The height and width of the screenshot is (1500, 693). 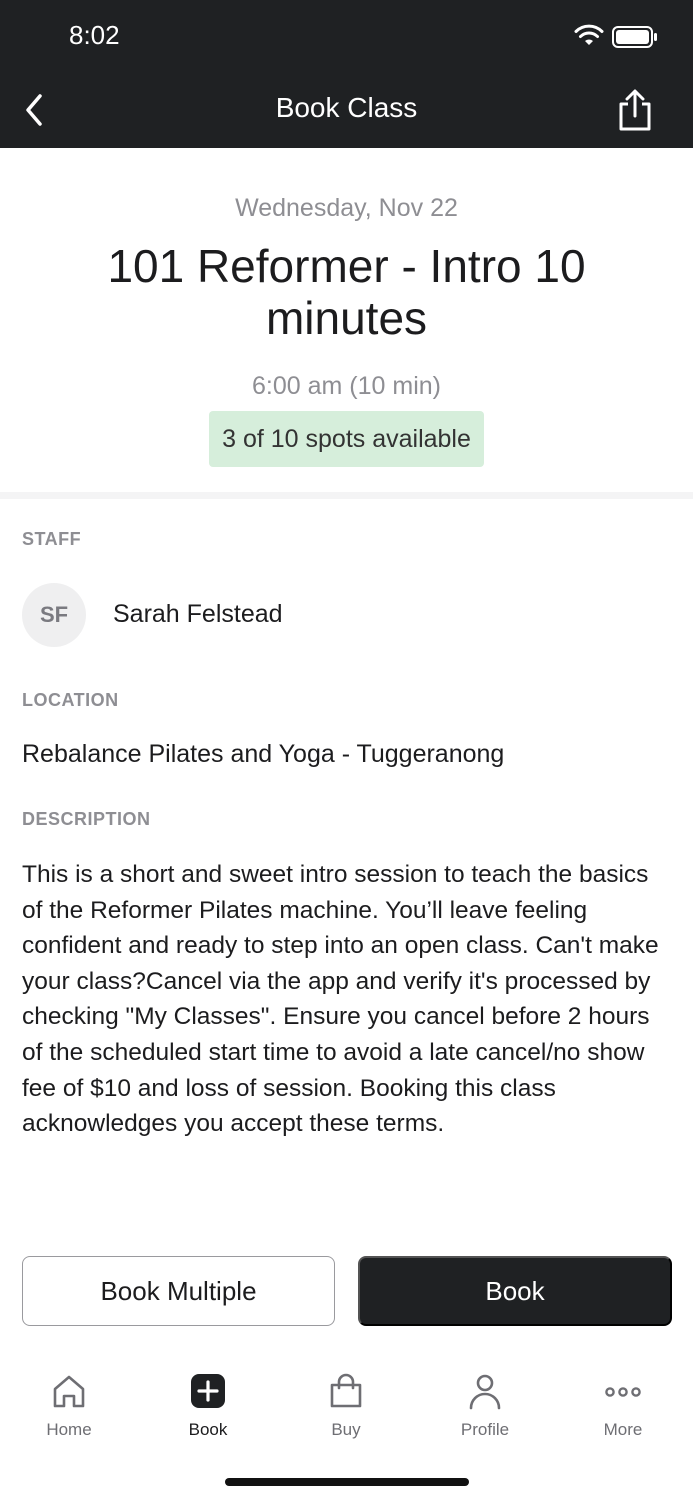 What do you see at coordinates (623, 1429) in the screenshot?
I see `tab-label: More` at bounding box center [623, 1429].